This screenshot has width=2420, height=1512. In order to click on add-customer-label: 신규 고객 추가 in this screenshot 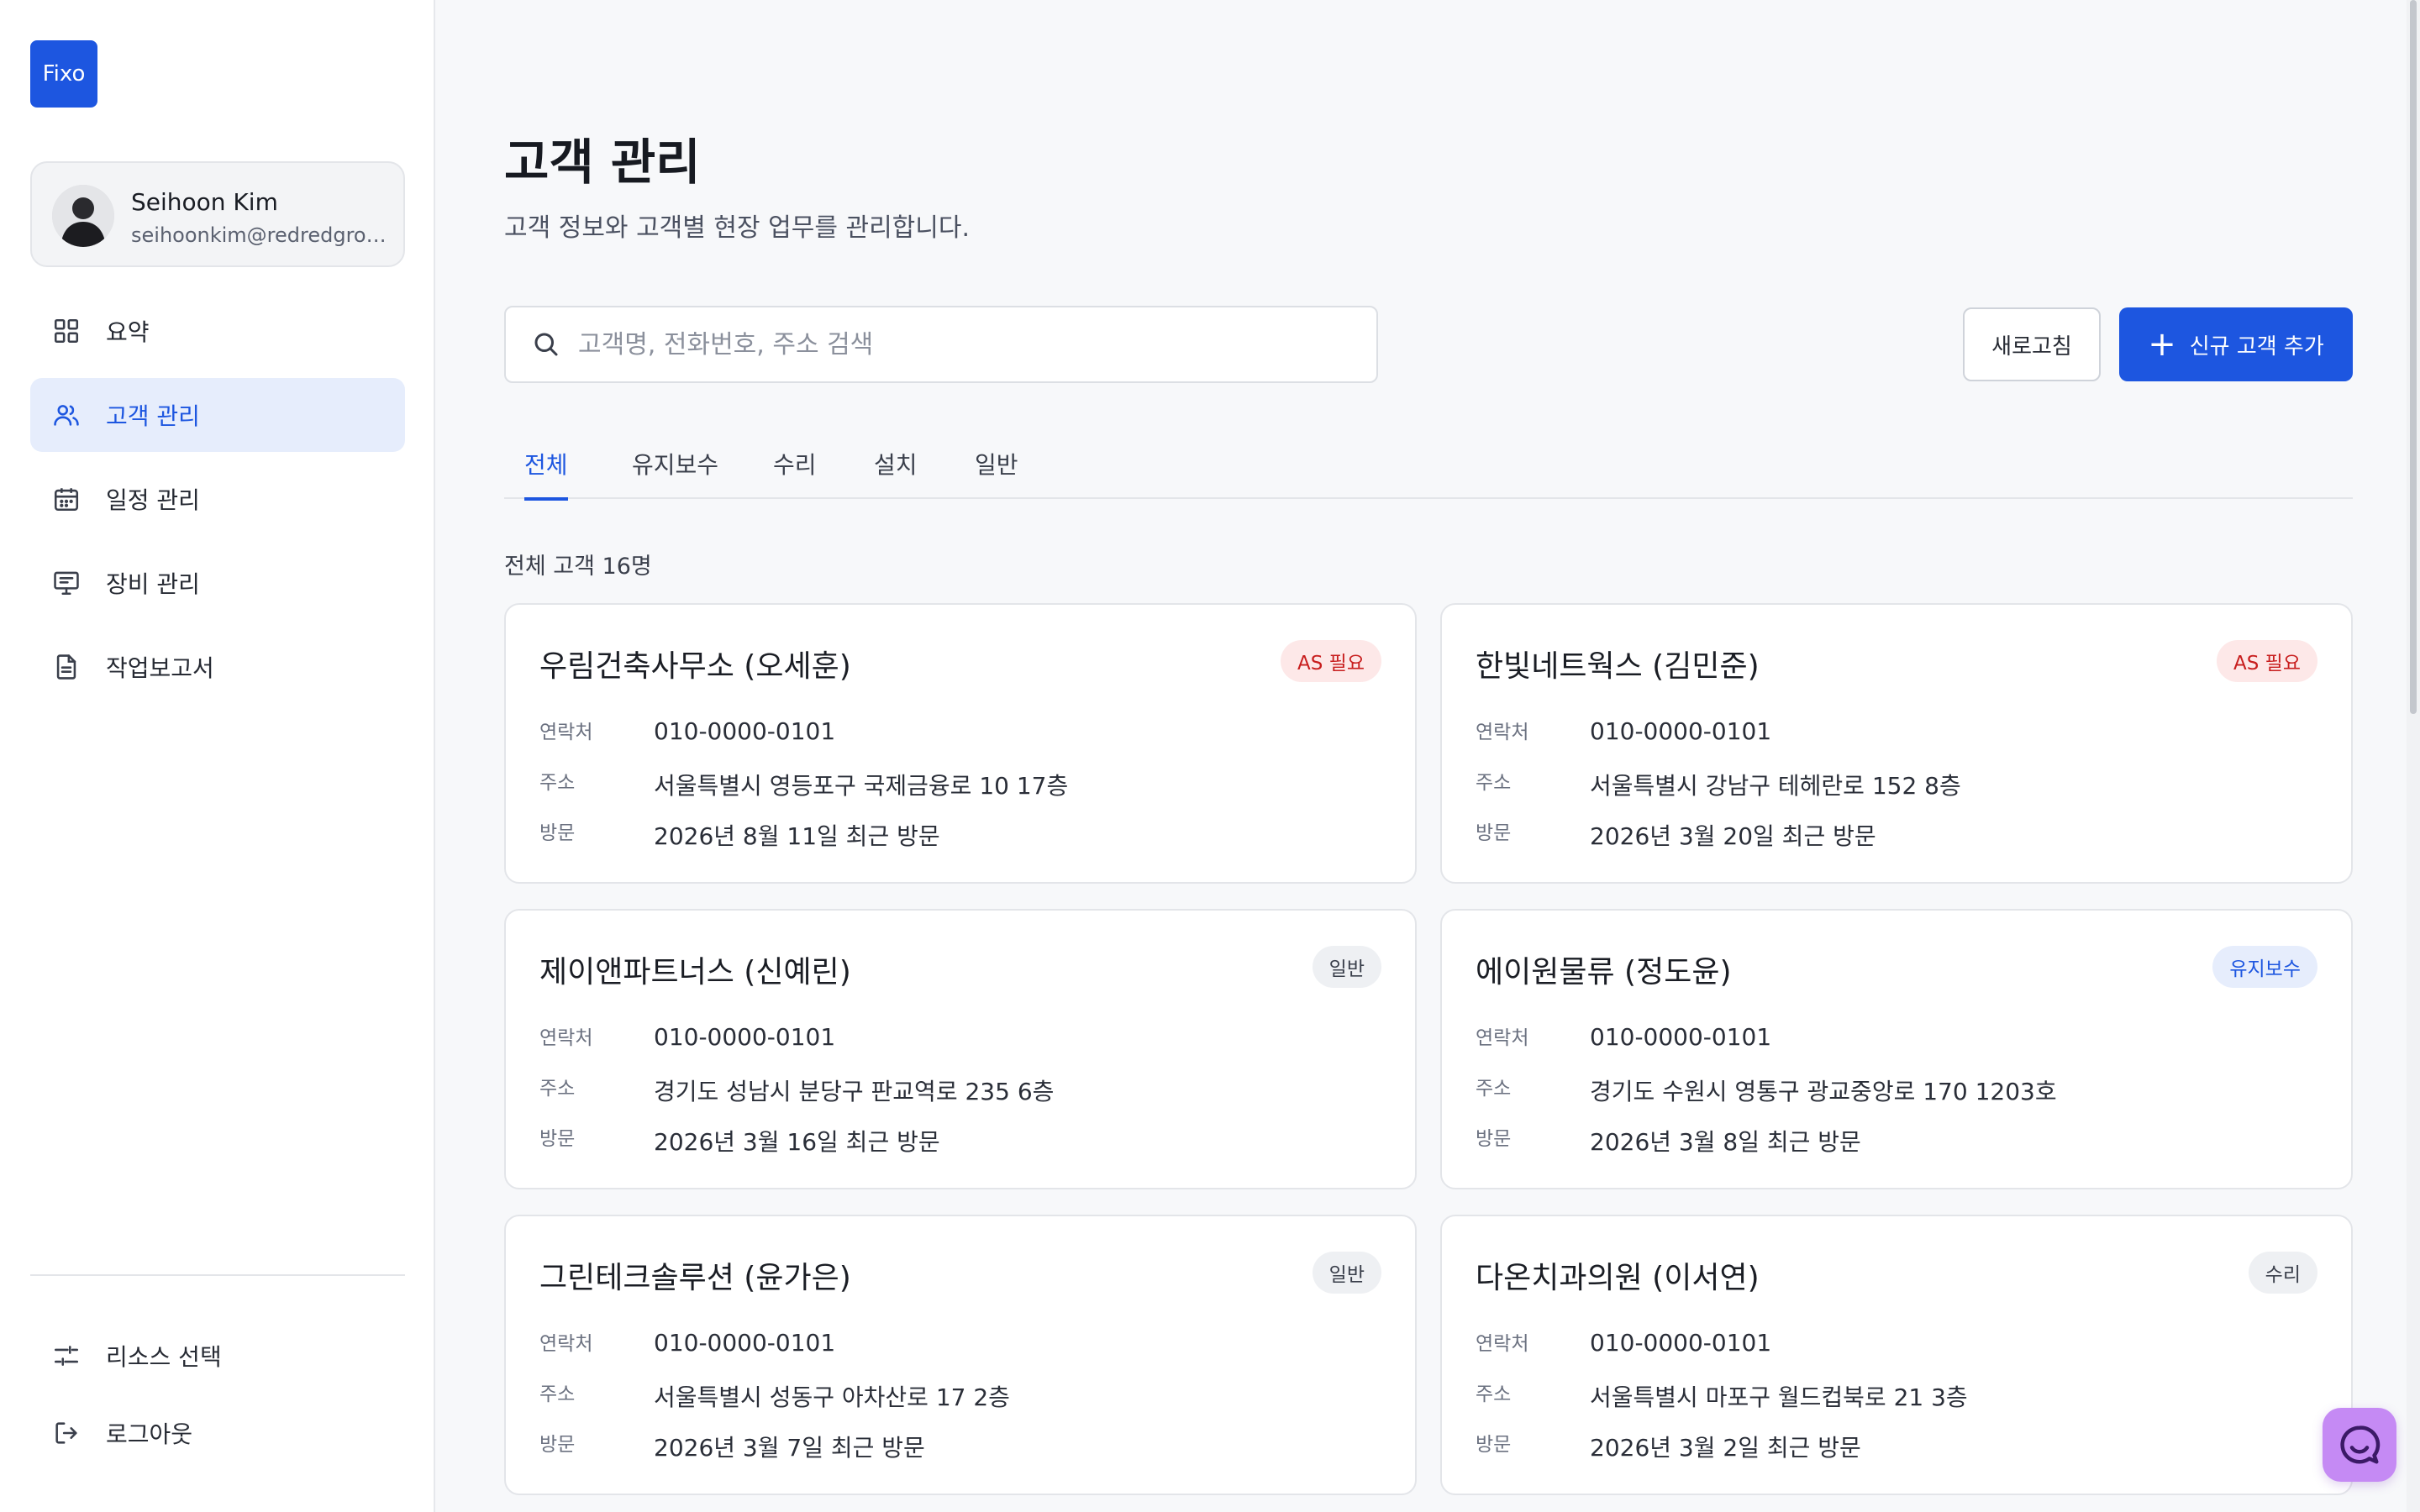, I will do `click(2256, 346)`.